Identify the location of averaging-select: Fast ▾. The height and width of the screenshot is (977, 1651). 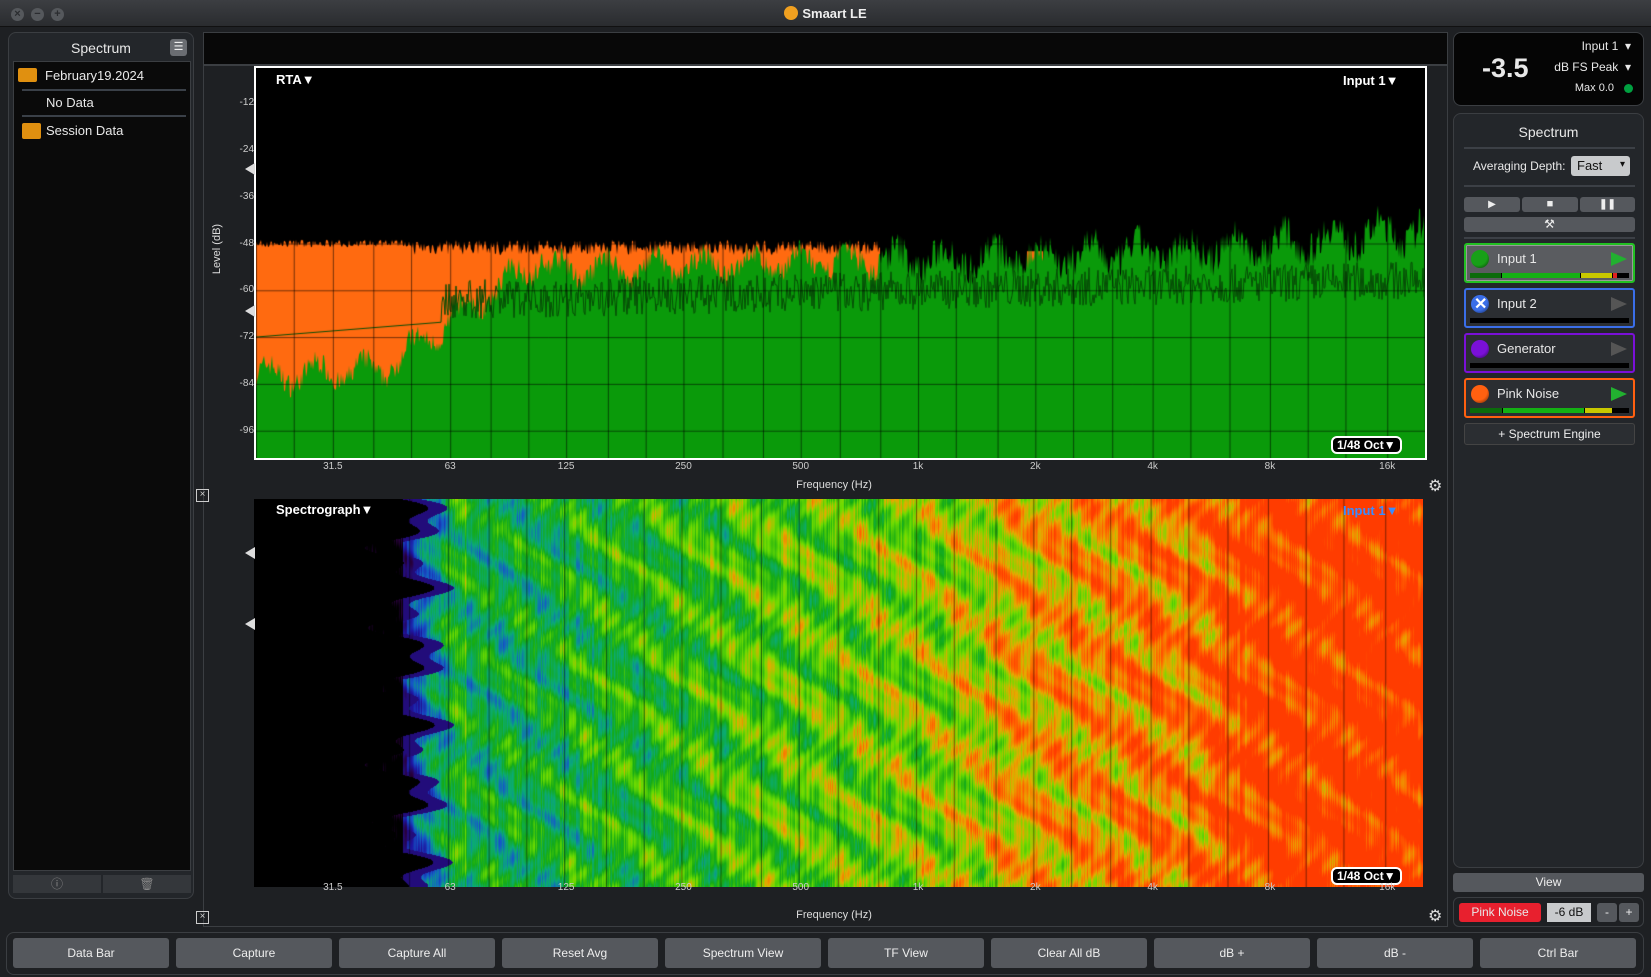
(1600, 166).